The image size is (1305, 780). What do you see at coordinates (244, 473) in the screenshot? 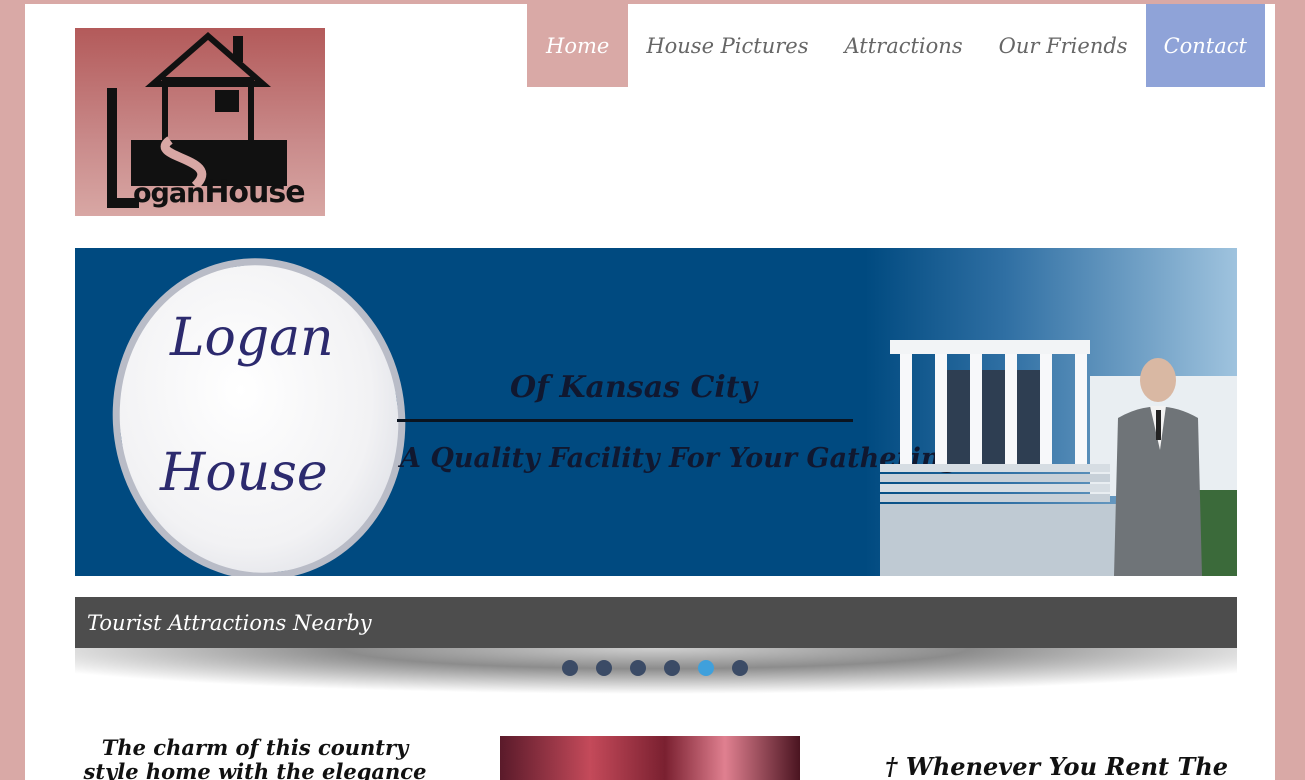
I see `oval-text-house: House` at bounding box center [244, 473].